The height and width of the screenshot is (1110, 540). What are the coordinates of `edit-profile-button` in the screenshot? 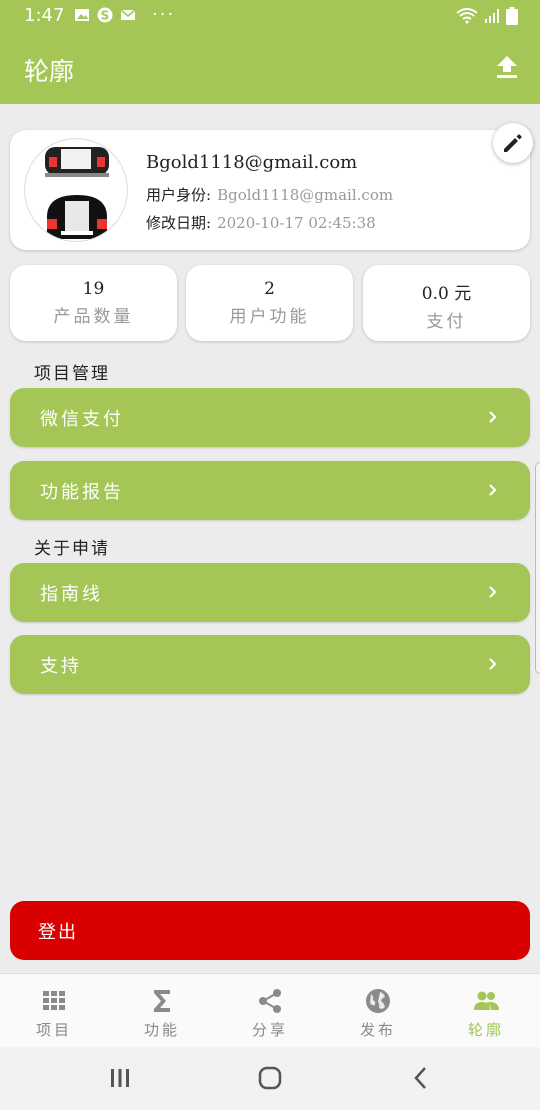 It's located at (513, 143).